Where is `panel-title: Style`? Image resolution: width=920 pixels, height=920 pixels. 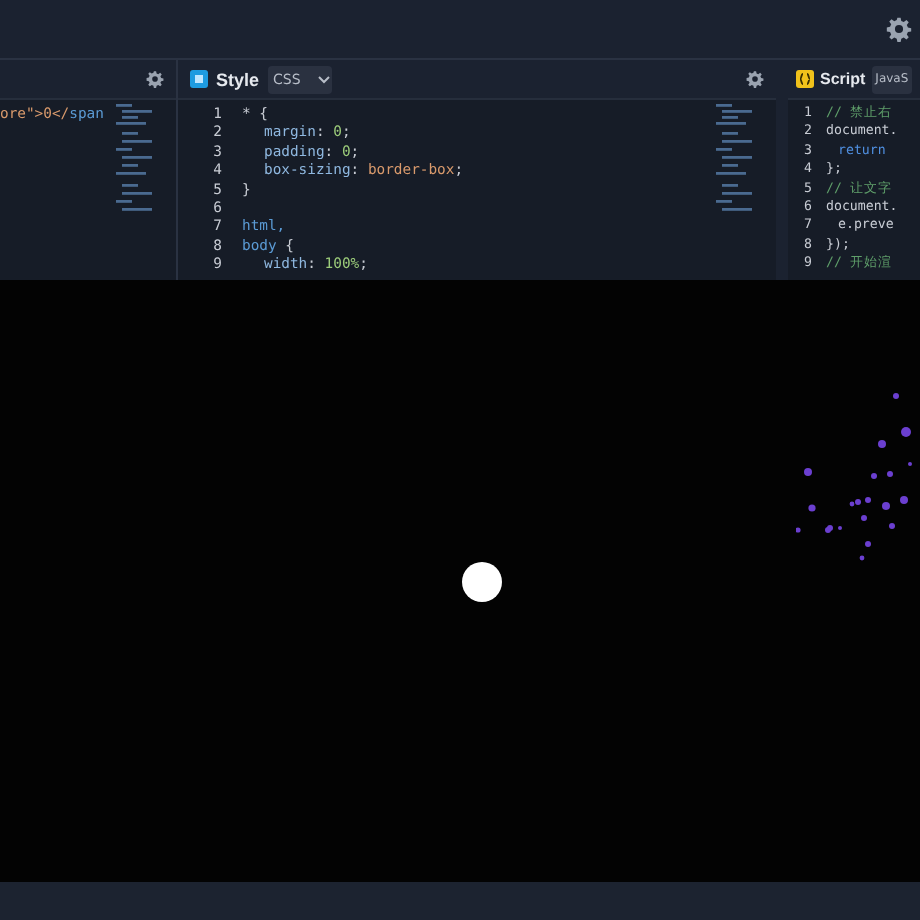
panel-title: Style is located at coordinates (238, 79).